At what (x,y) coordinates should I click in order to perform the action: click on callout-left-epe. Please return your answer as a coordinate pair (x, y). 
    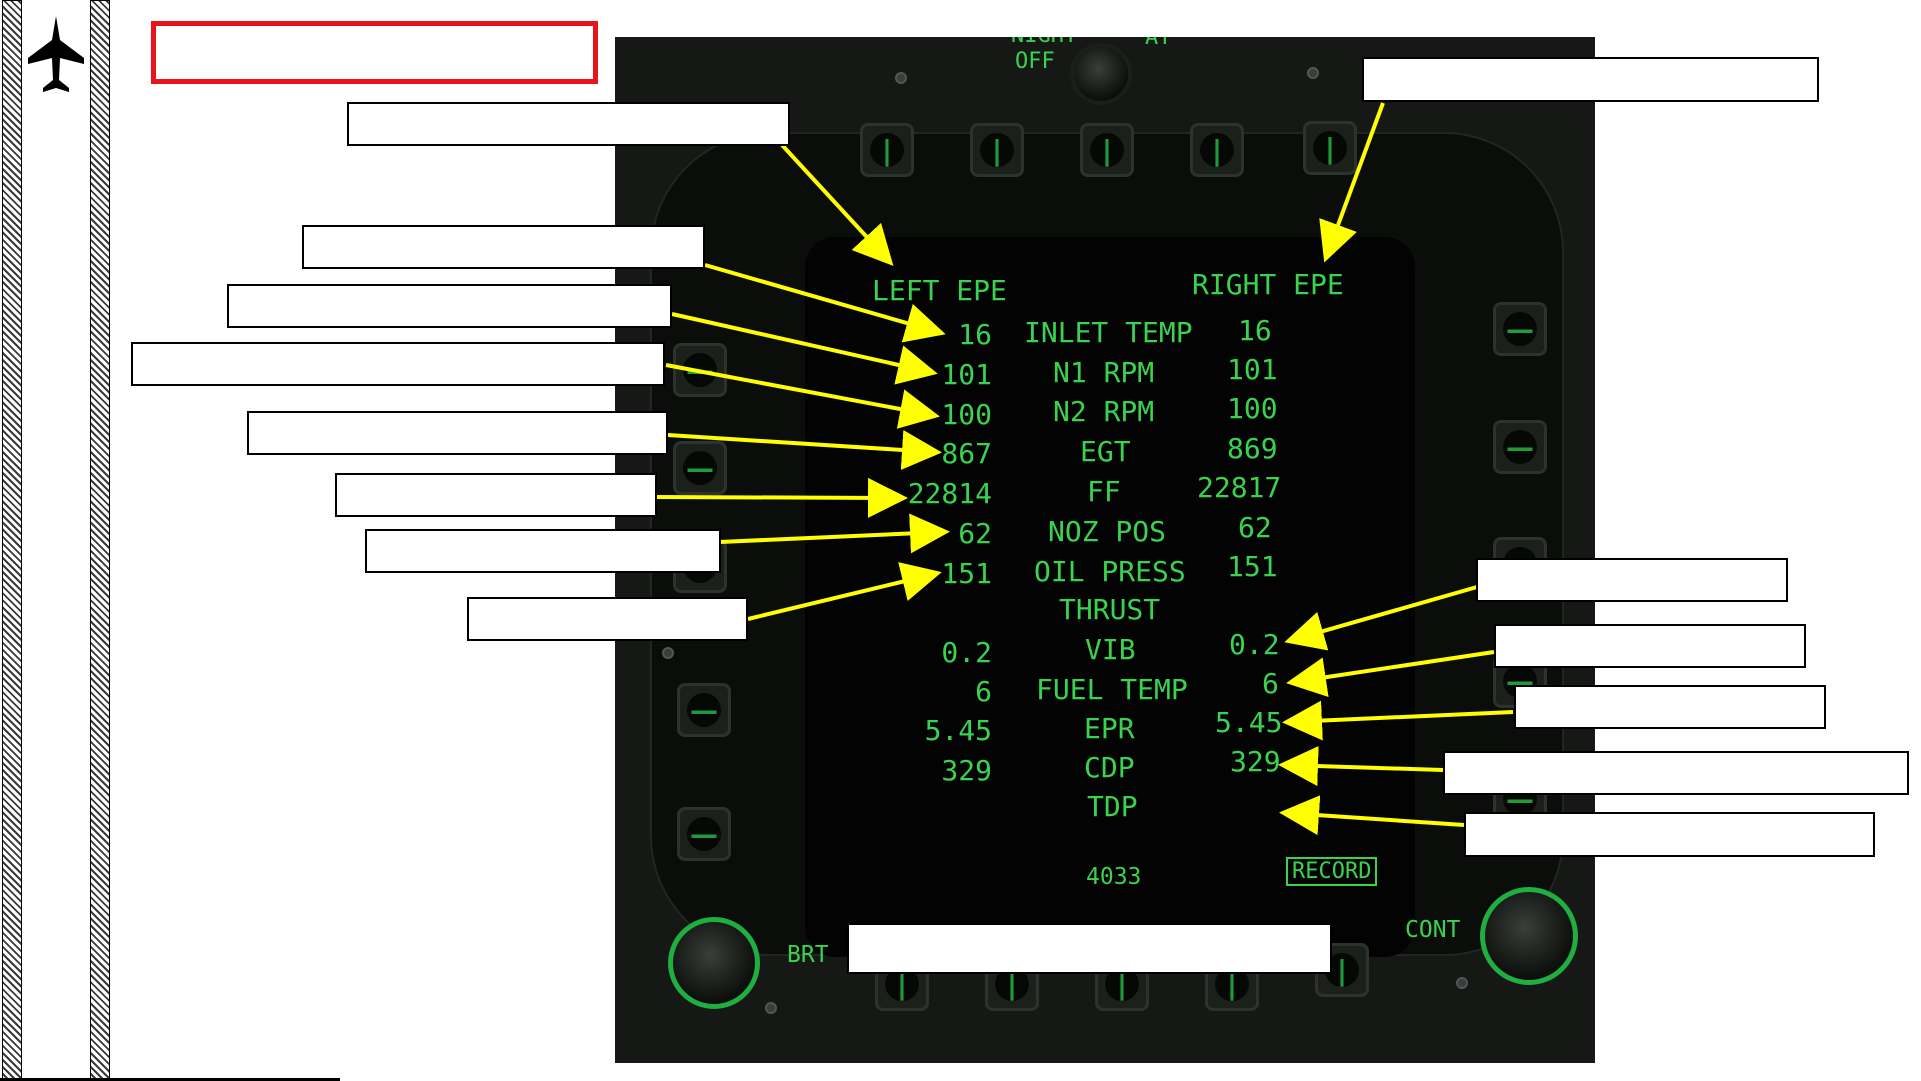
    Looking at the image, I should click on (568, 124).